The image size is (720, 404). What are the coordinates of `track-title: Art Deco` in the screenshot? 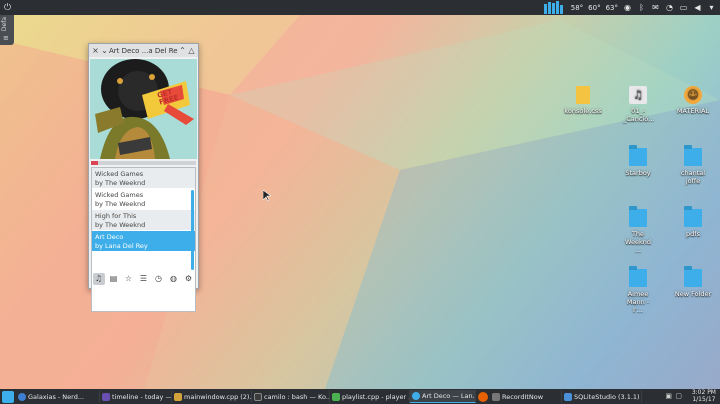 It's located at (109, 237).